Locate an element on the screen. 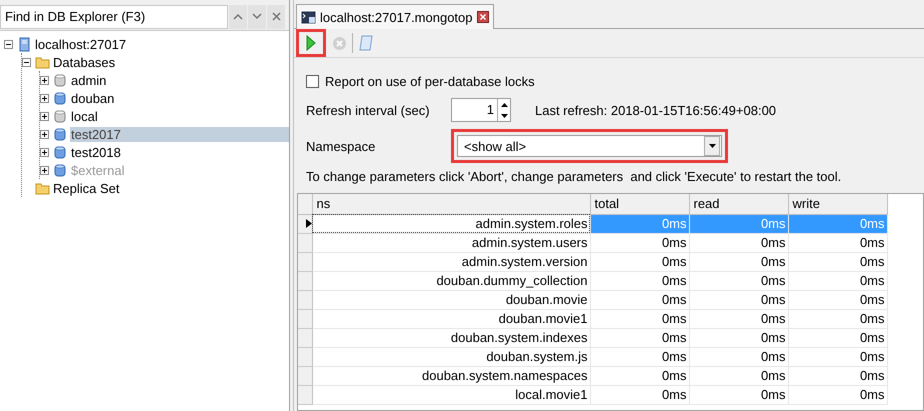 This screenshot has width=924, height=411. table-cell: local.movie1 is located at coordinates (451, 394).